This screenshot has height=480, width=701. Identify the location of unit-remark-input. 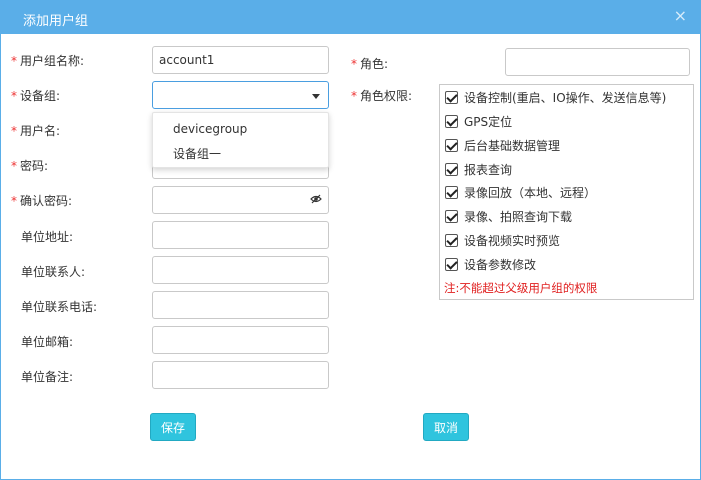
(240, 375).